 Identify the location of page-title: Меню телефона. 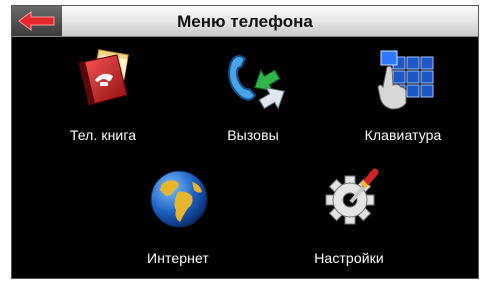
(245, 21).